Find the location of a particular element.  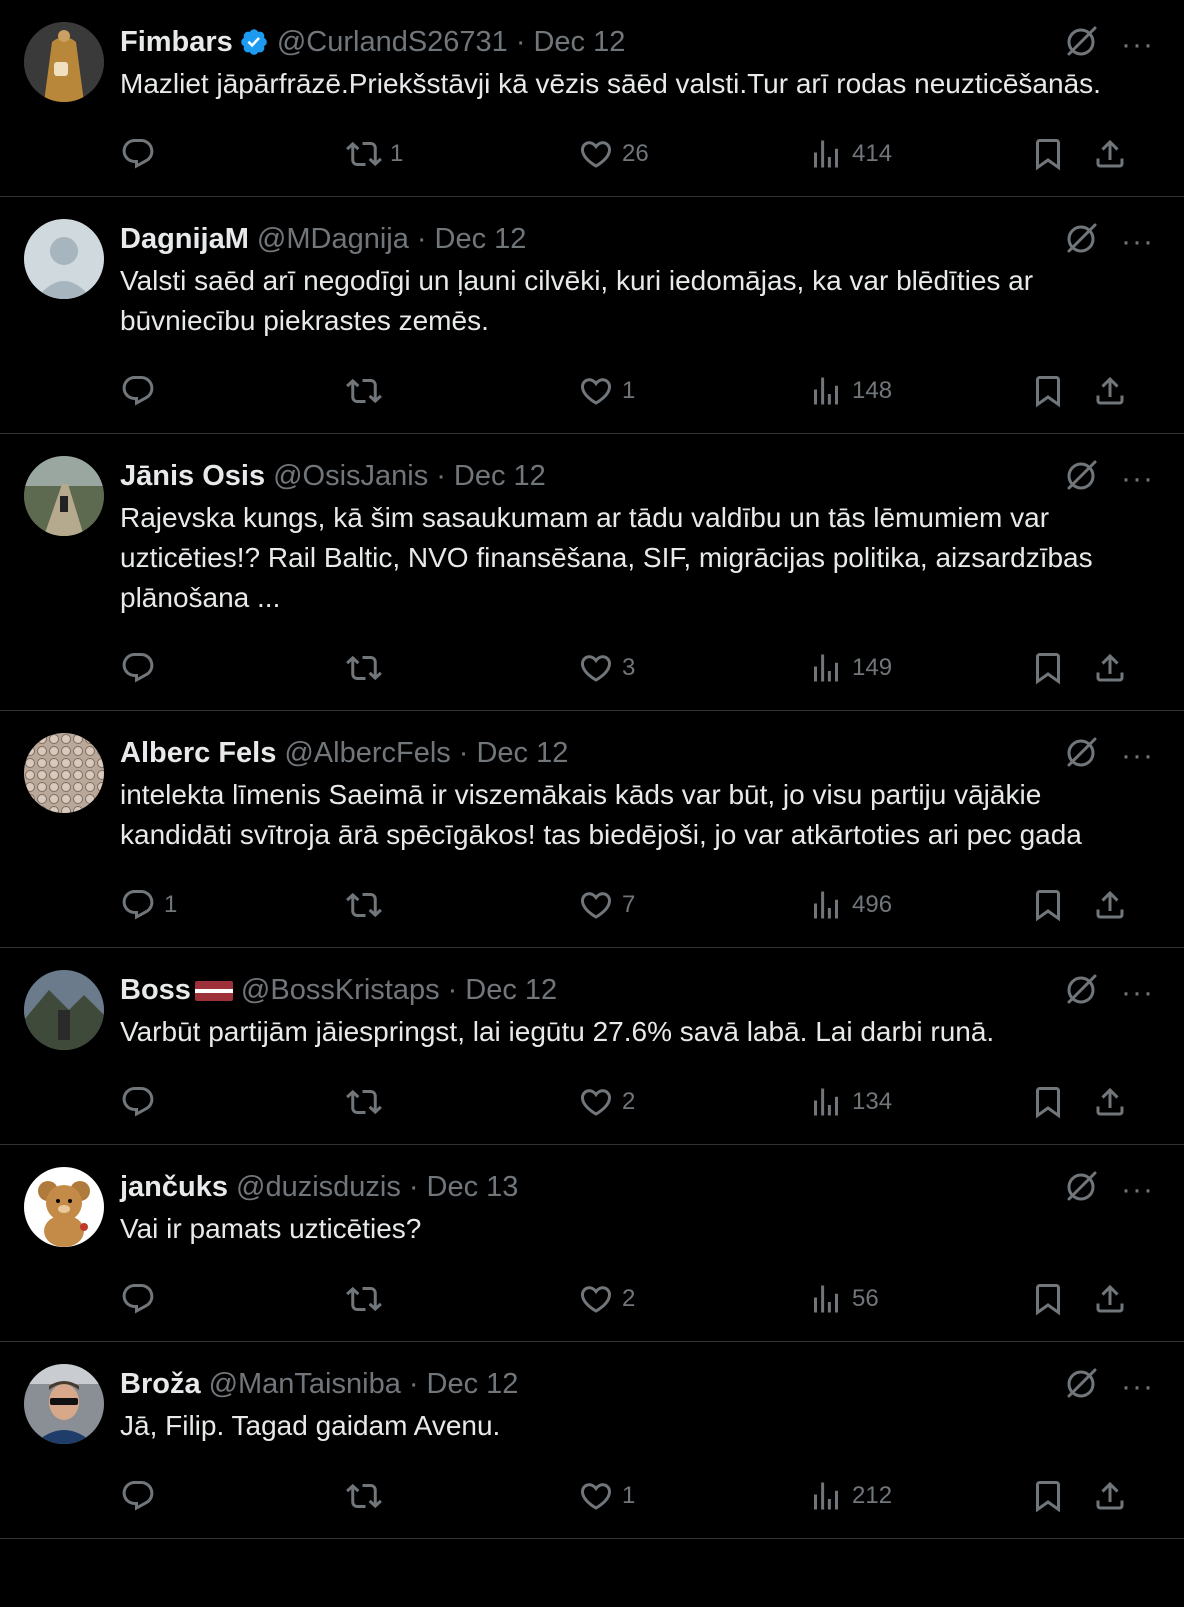

retweet-icon is located at coordinates (364, 1299).